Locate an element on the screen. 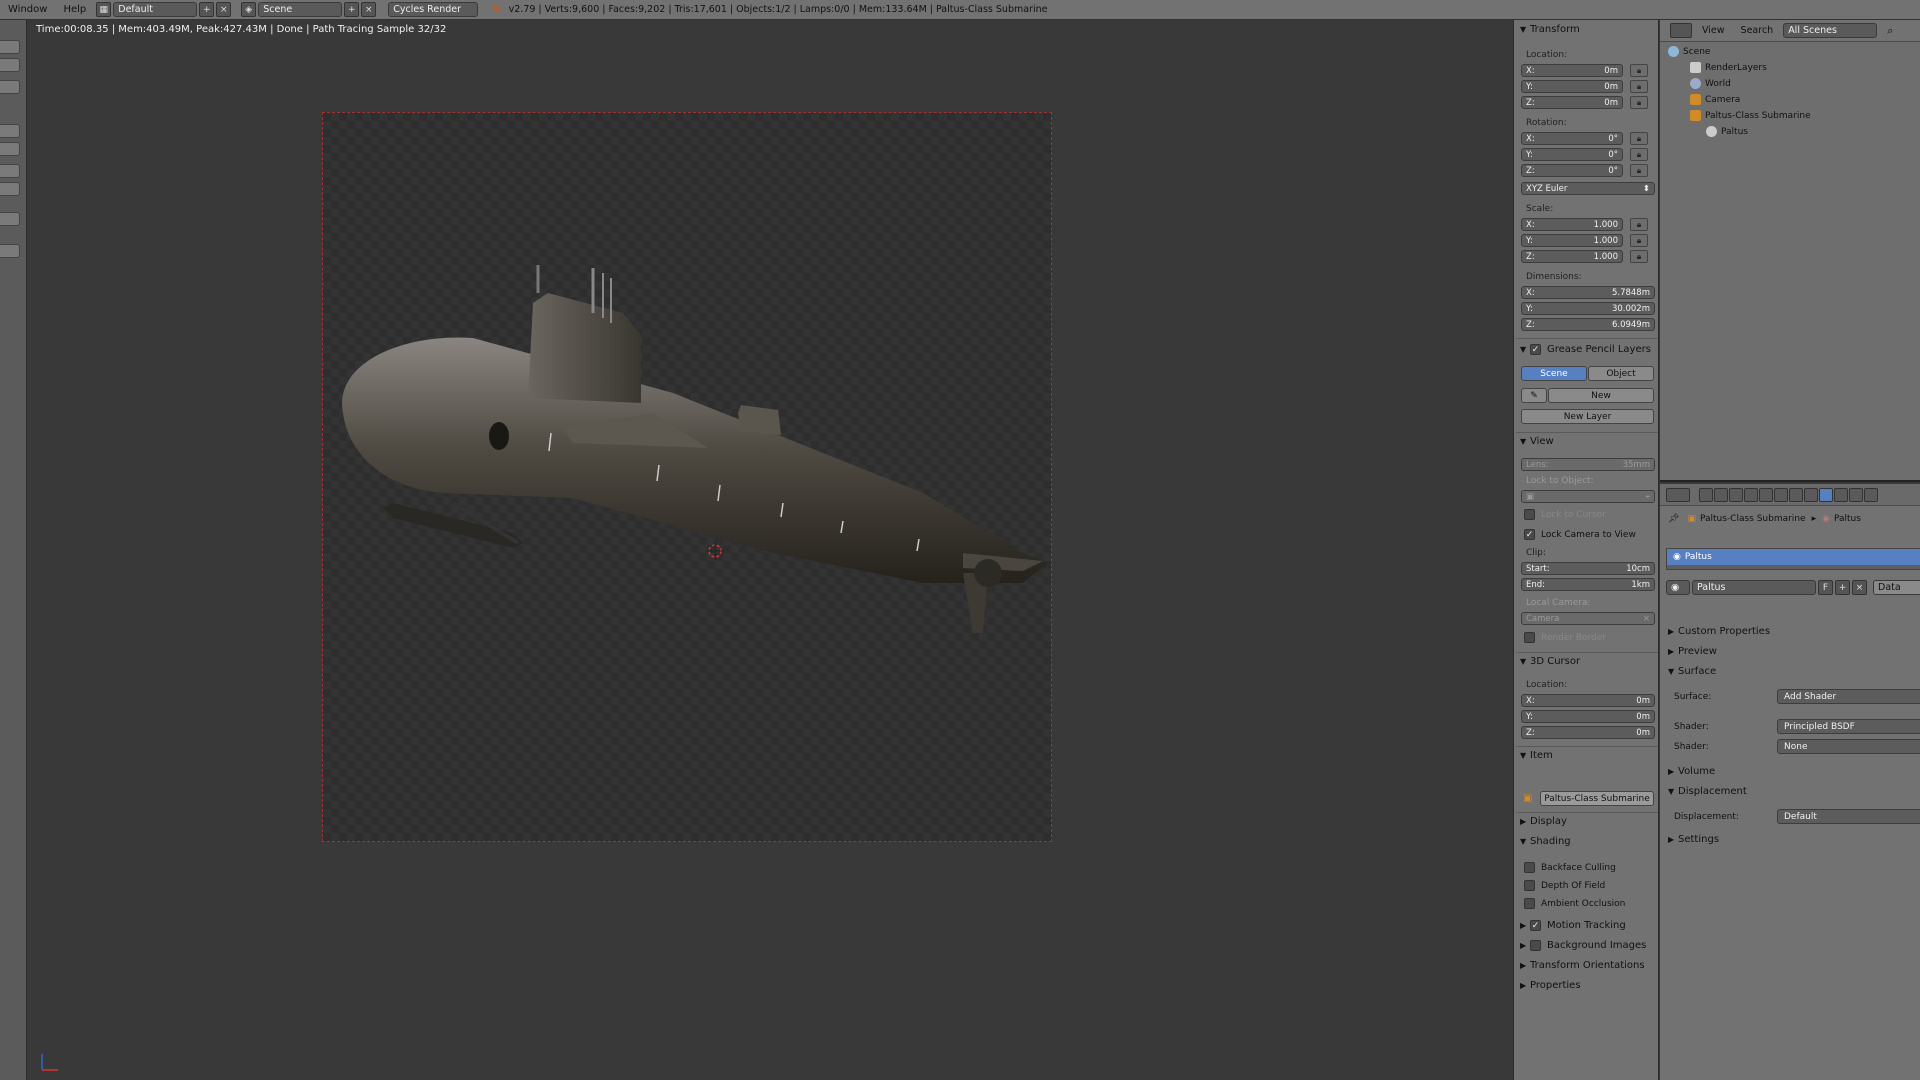 Image resolution: width=1920 pixels, height=1080 pixels. lock-camera-checkbox: ✓ Lock Camera to View is located at coordinates (1580, 534).